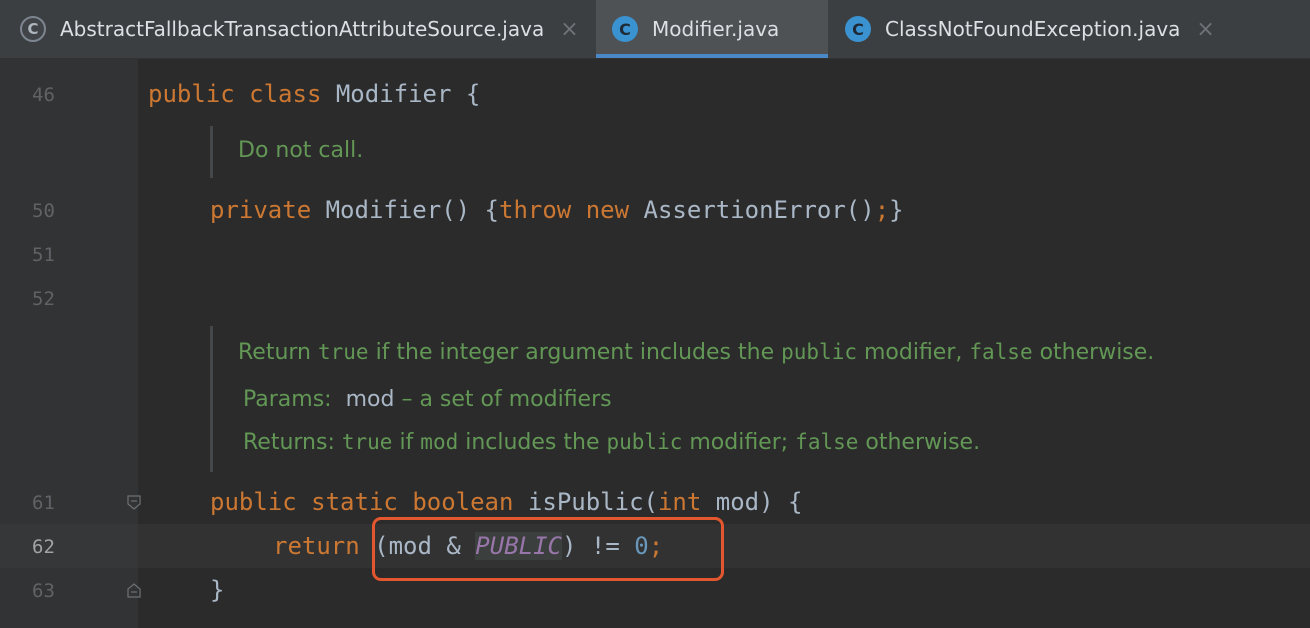 This screenshot has height=628, width=1310. Describe the element at coordinates (716, 29) in the screenshot. I see `tab-label: Modifier.java` at that location.